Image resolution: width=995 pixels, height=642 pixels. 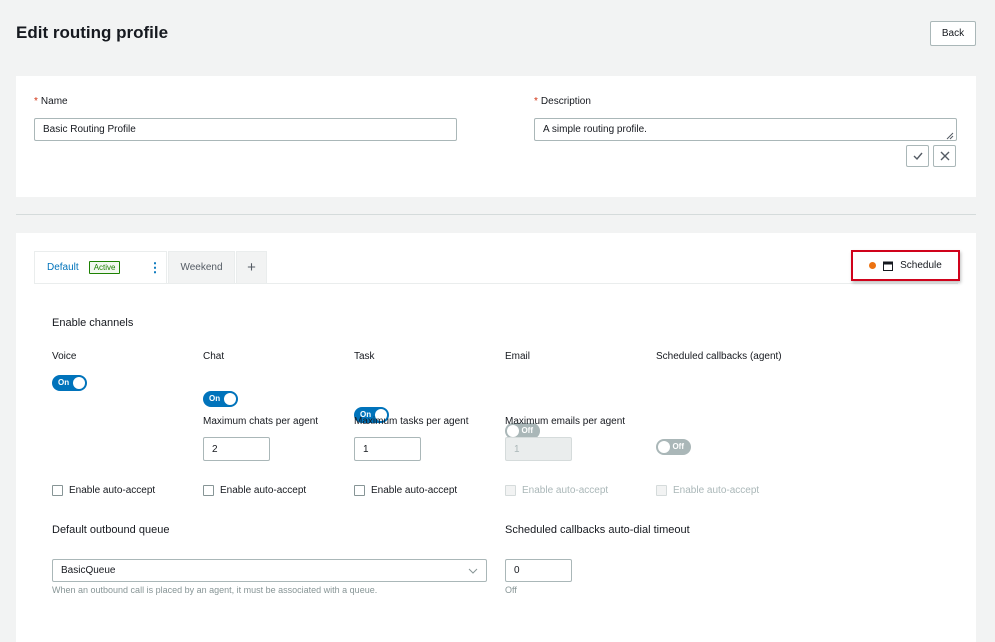 I want to click on cancel-button, so click(x=944, y=156).